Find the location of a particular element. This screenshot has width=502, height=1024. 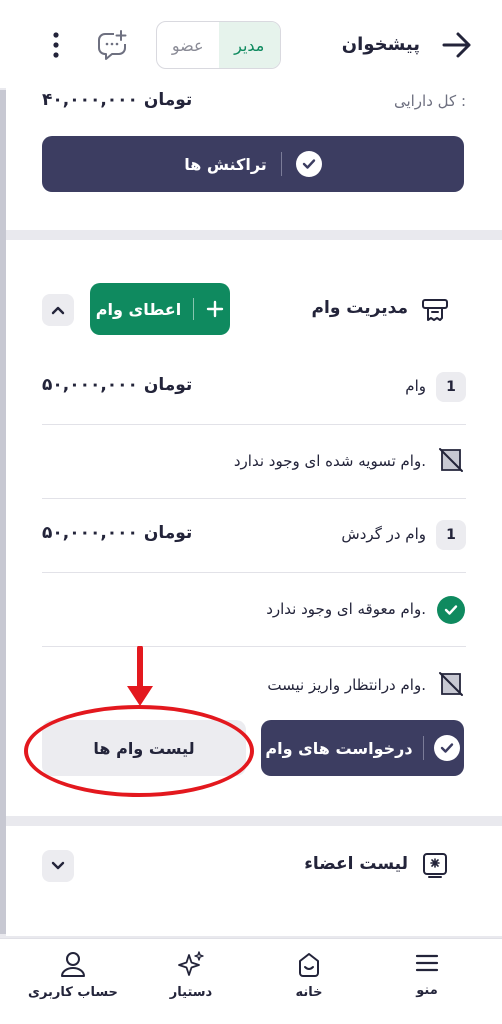

bottom-navigation: منو خانه دستیار حساب کاربری is located at coordinates (251, 981).